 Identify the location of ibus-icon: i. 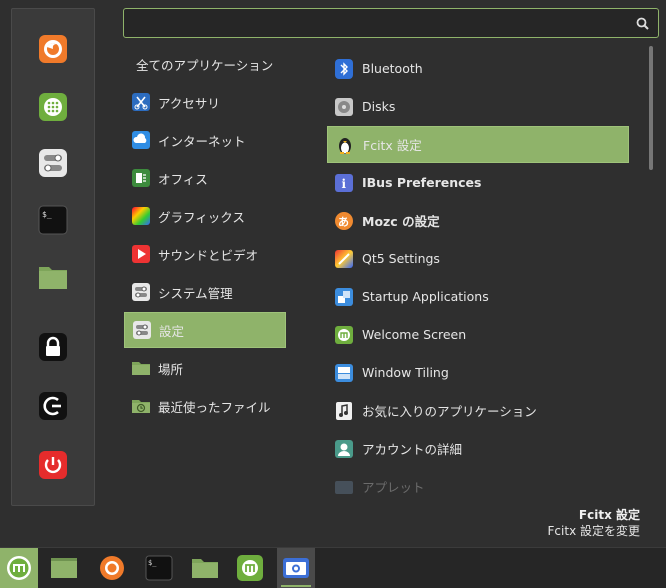
(344, 182).